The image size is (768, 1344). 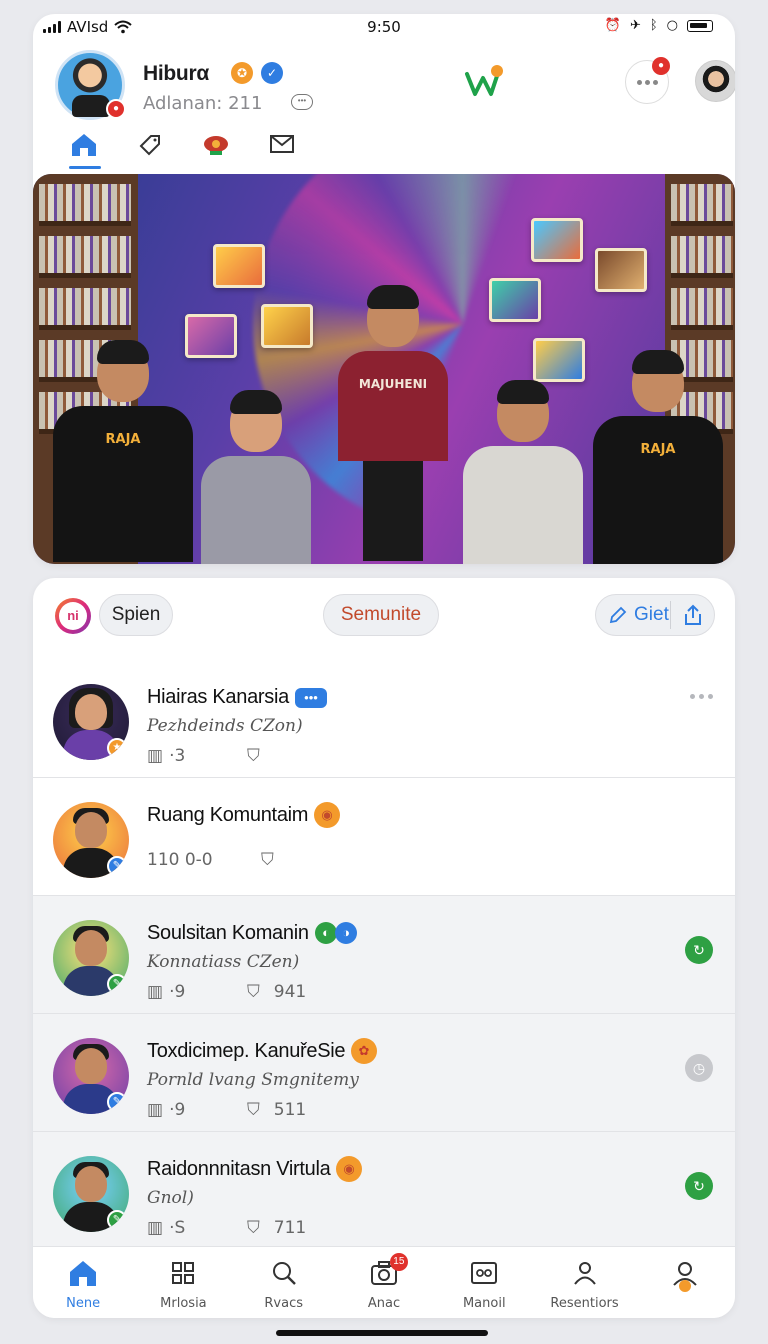 I want to click on tab-home, so click(x=85, y=150).